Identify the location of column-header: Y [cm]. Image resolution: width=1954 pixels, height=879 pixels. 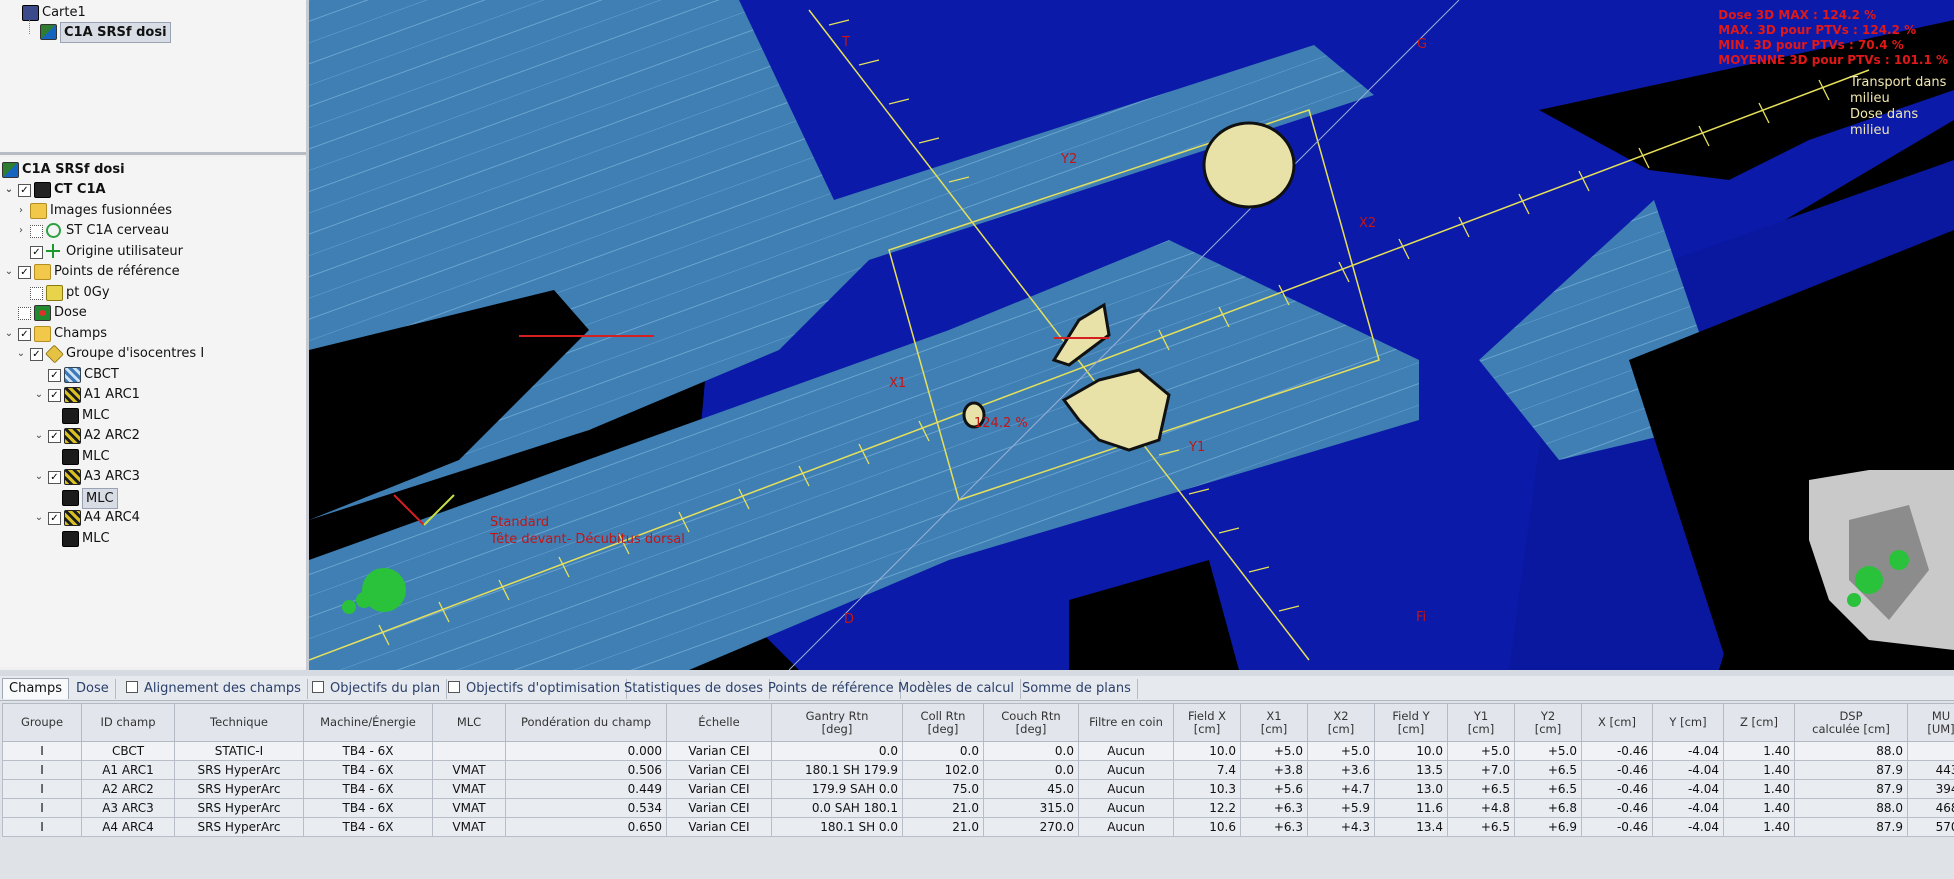
(1688, 722).